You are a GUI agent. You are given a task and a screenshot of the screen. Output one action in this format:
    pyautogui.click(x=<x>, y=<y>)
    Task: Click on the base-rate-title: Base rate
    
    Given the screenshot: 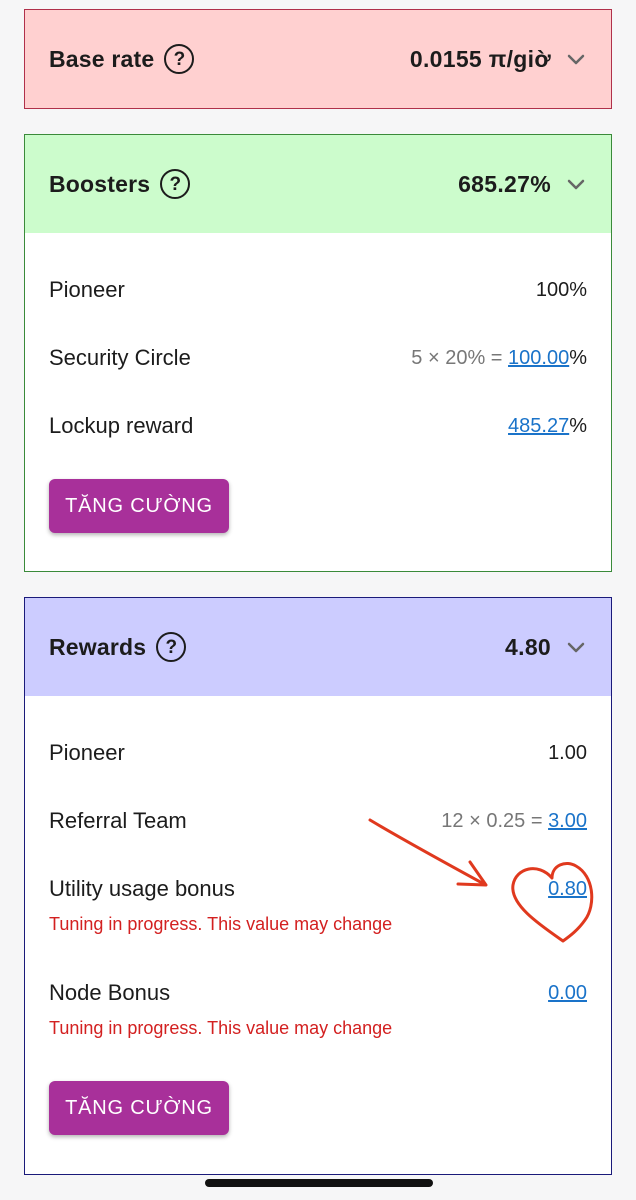 What is the action you would take?
    pyautogui.click(x=102, y=58)
    